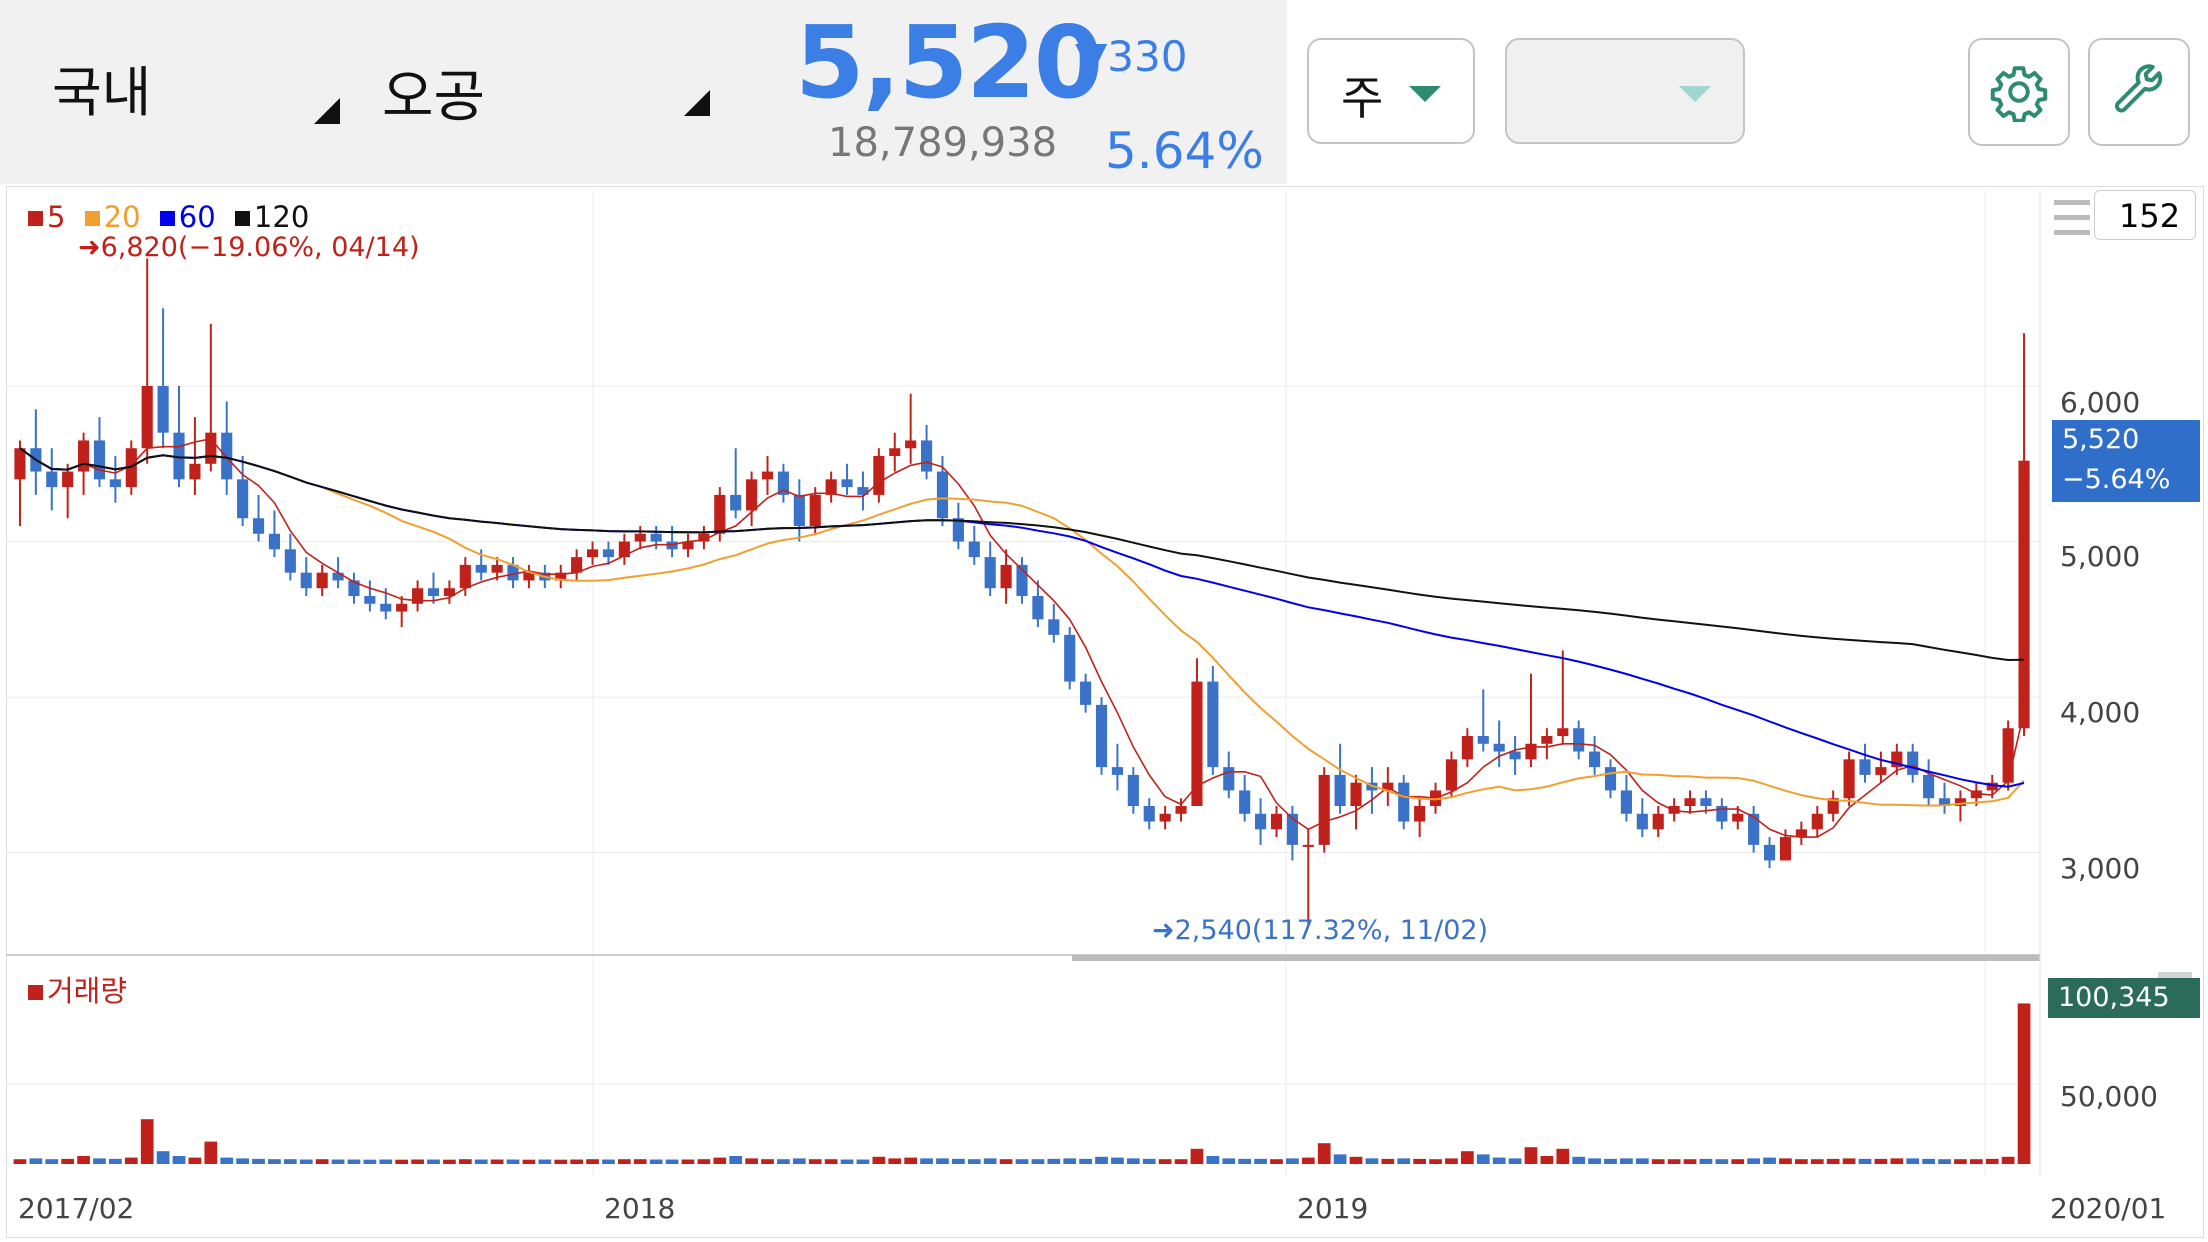 The image size is (2208, 1242). Describe the element at coordinates (76, 1208) in the screenshot. I see `x-tick-2017-02: 2017/02` at that location.